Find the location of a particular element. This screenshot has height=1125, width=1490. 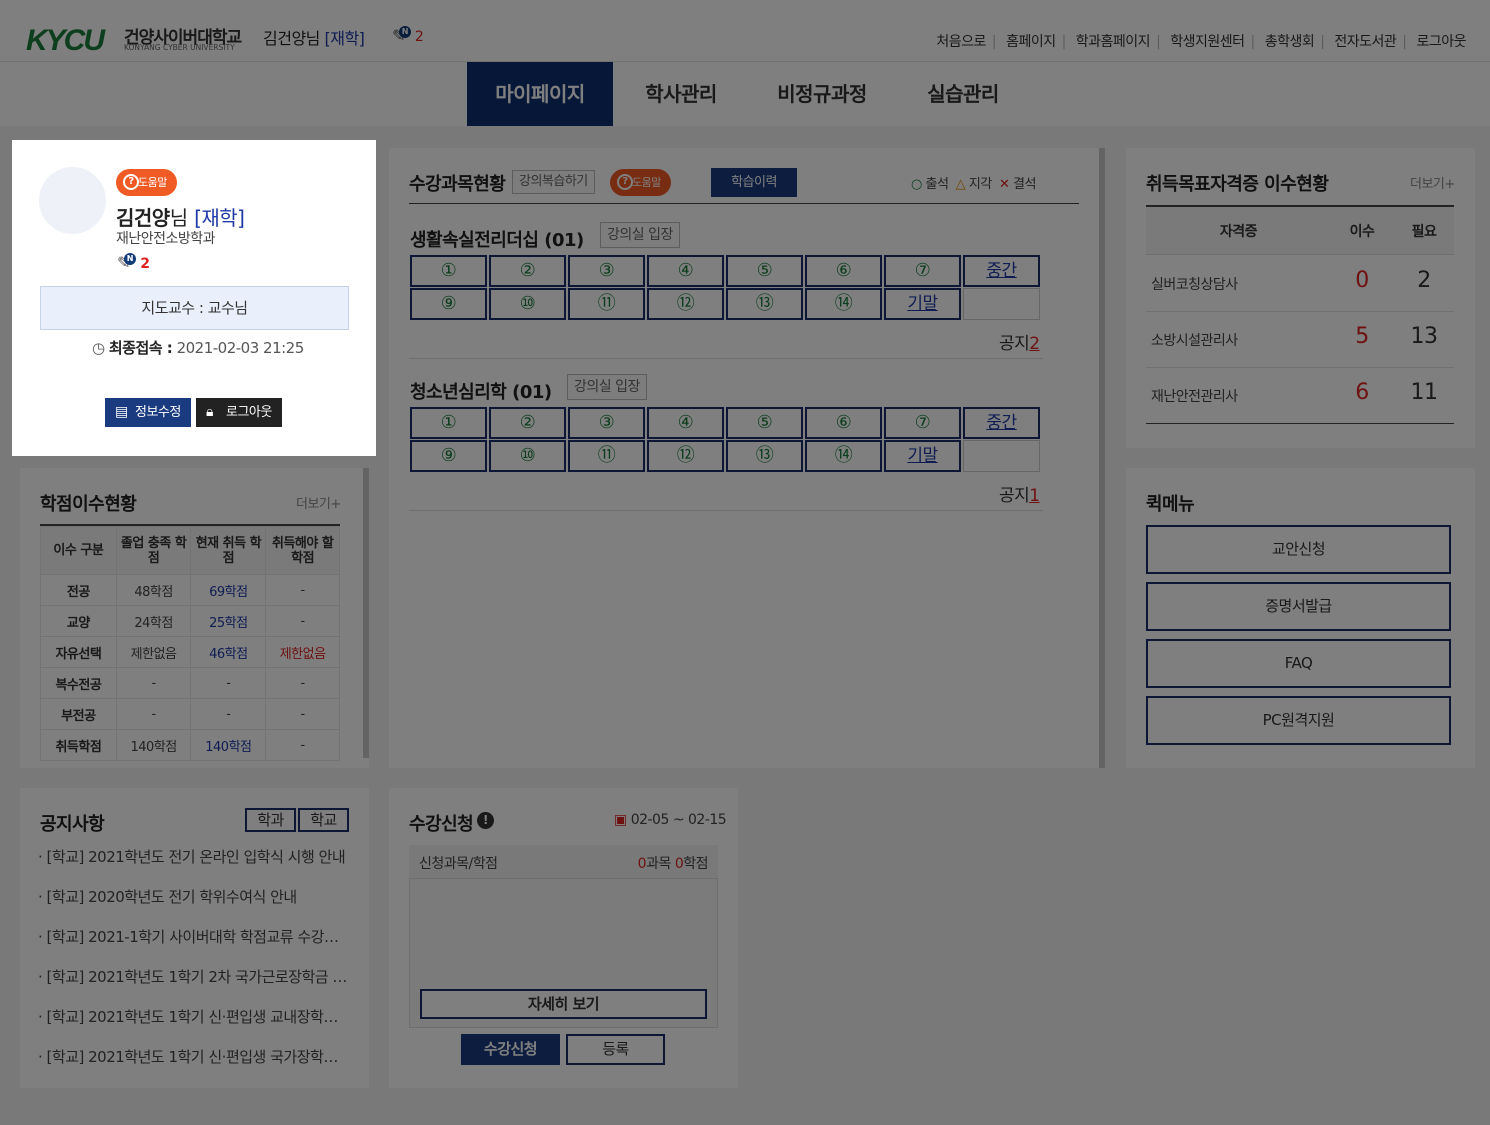

profile-name-text: 김건양 is located at coordinates (143, 218).